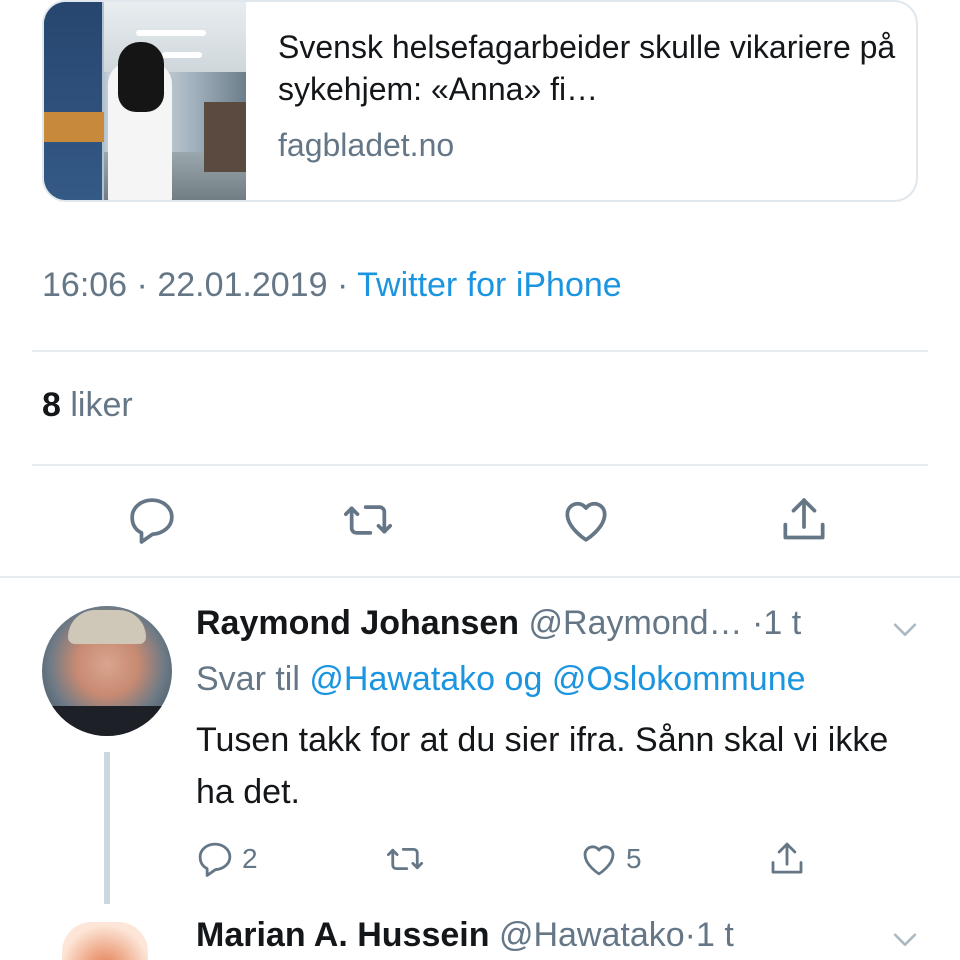 This screenshot has height=960, width=960. What do you see at coordinates (357, 623) in the screenshot?
I see `reply-author-name: Raymond Johansen` at bounding box center [357, 623].